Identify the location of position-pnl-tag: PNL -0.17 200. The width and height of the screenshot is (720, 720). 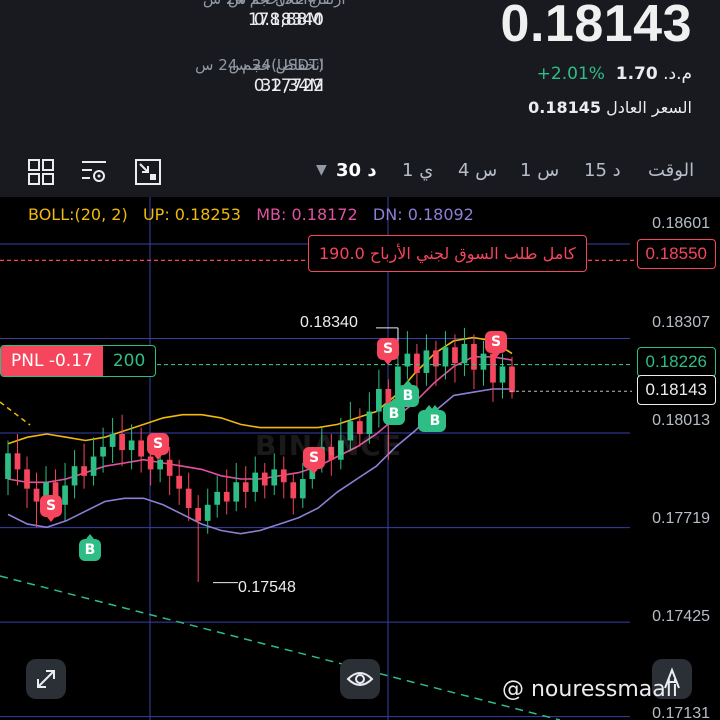
(78, 361).